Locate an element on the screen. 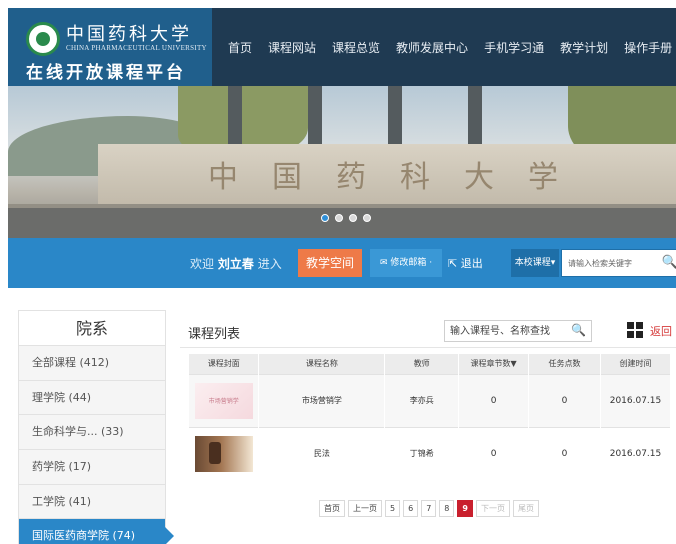 The height and width of the screenshot is (544, 676). pagination: 首页 上一页 5 6 7 8 9 下一页 尾页 is located at coordinates (429, 508).